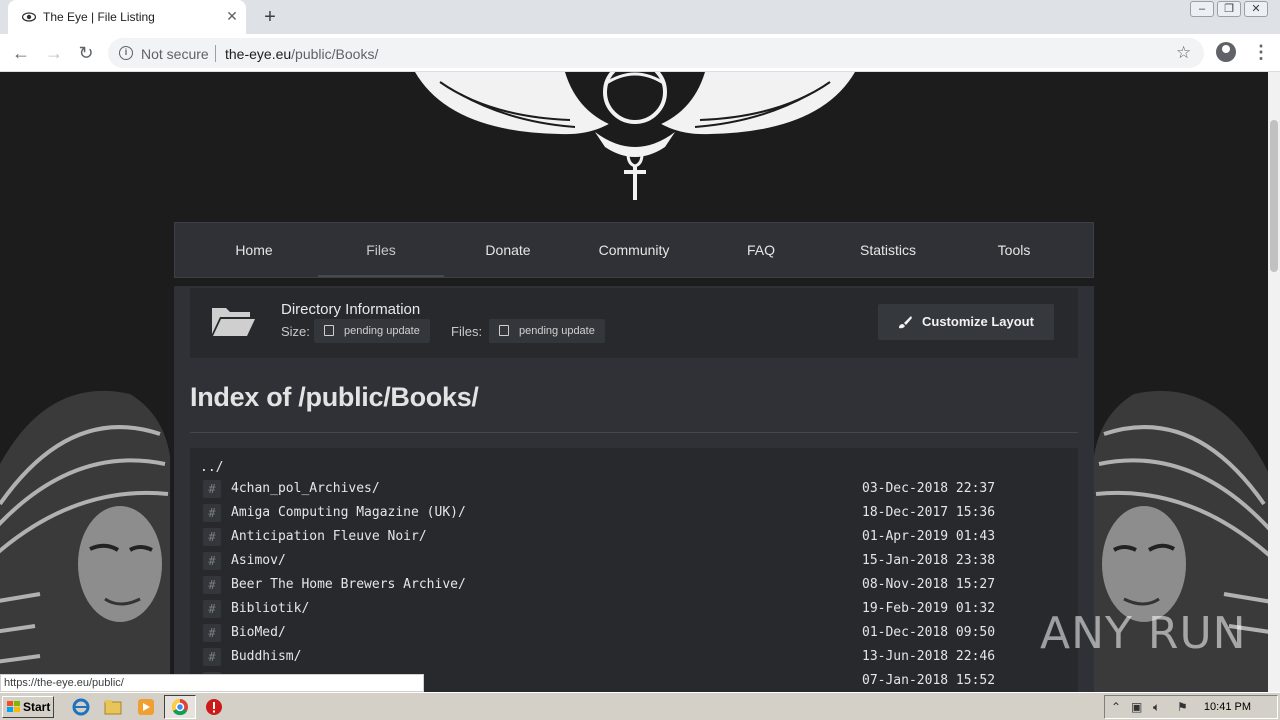 The width and height of the screenshot is (1280, 720). Describe the element at coordinates (656, 53) in the screenshot. I see `address-bar: i Not secure the-eye.eu/public/Books/ ☆` at that location.